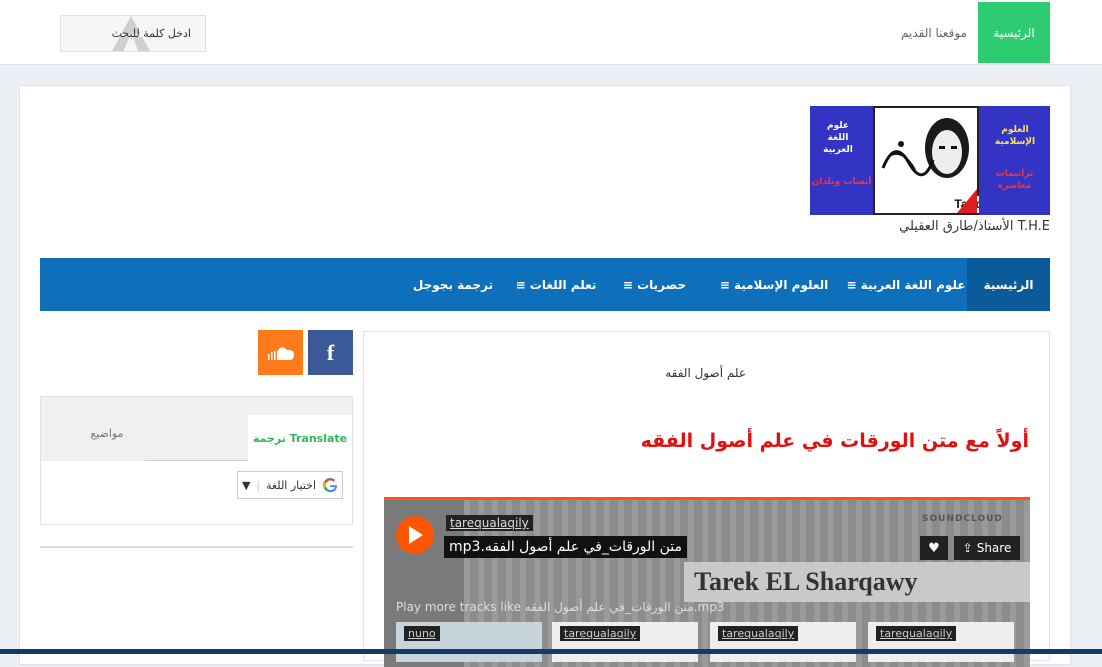 The image size is (1102, 667). Describe the element at coordinates (300, 438) in the screenshot. I see `tab-translate: Translate ترجمة` at that location.